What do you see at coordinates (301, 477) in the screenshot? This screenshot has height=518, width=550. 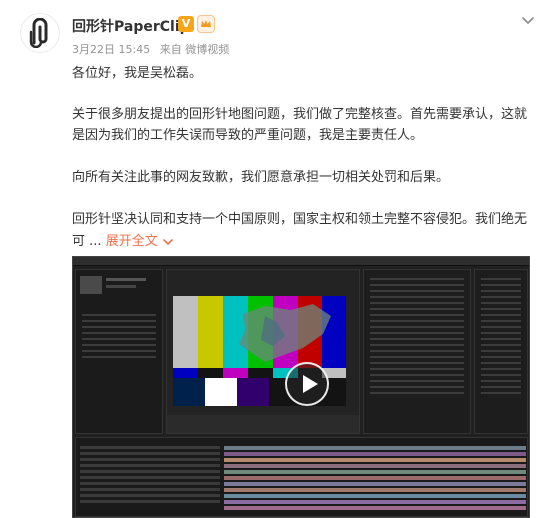 I see `editor-timeline` at bounding box center [301, 477].